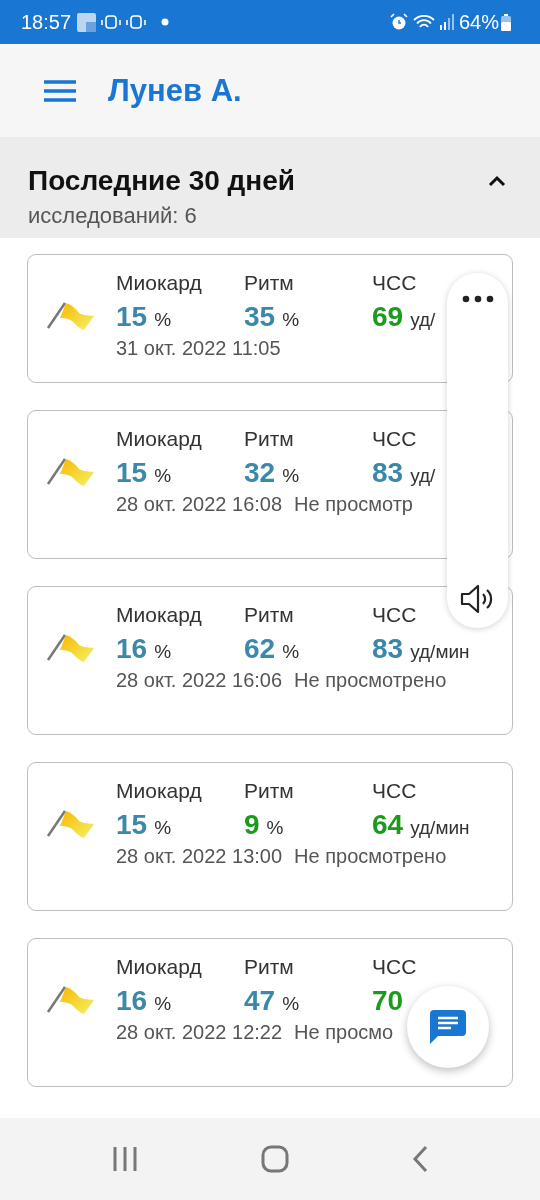 The image size is (540, 1200). Describe the element at coordinates (260, 317) in the screenshot. I see `metric-value: 35` at that location.